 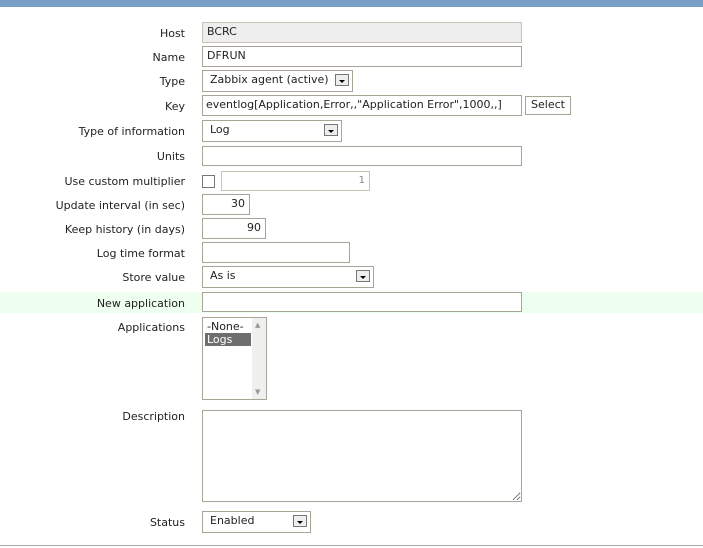 I want to click on newapp-label: New application, so click(x=140, y=303).